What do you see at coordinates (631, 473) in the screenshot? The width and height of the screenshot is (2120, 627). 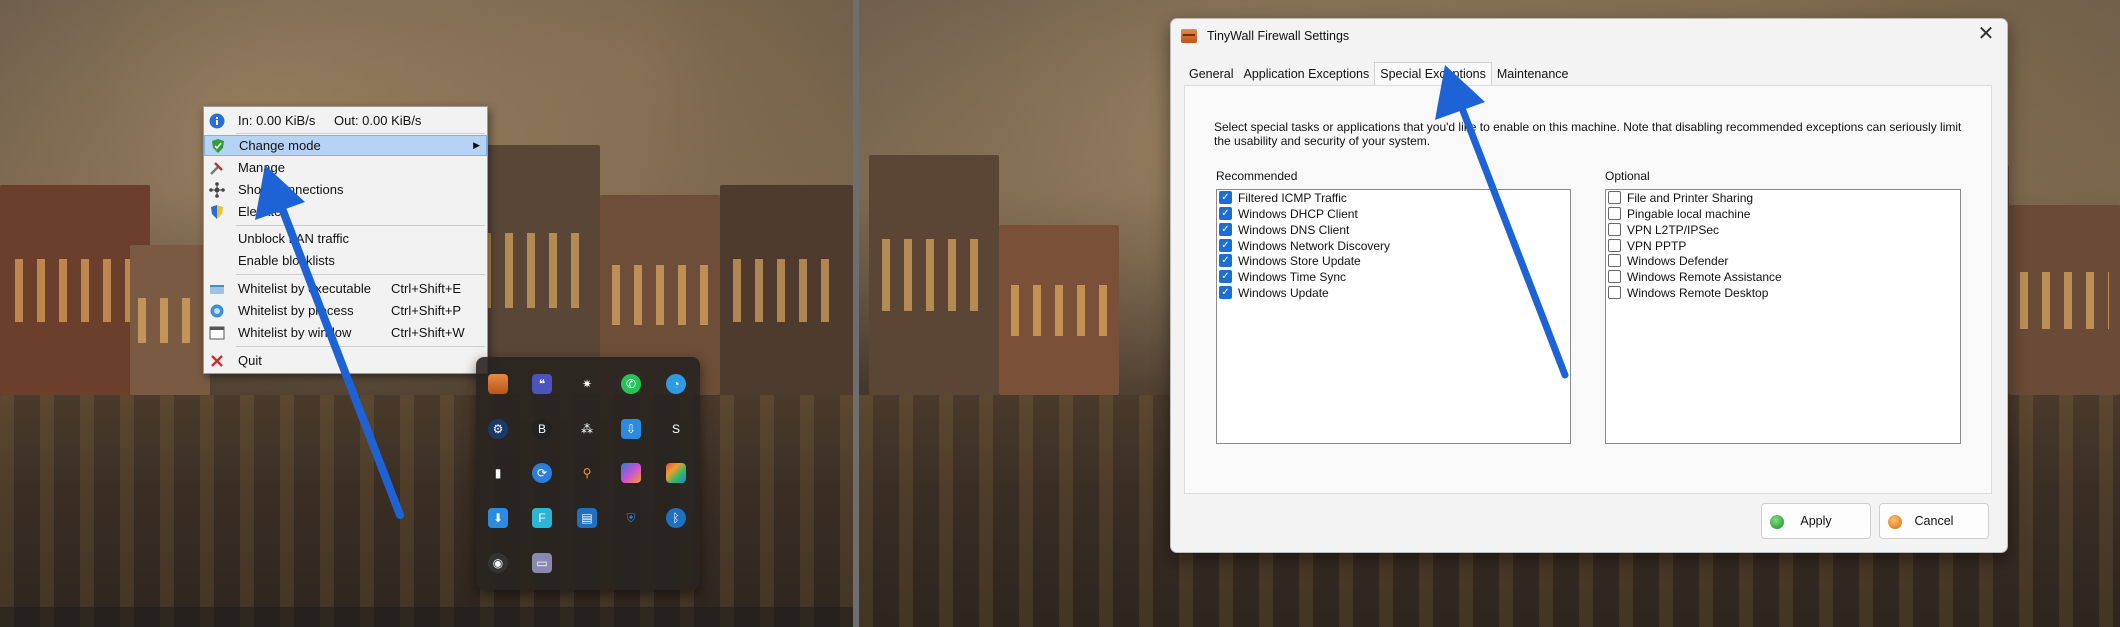 I see `copilot-icon` at bounding box center [631, 473].